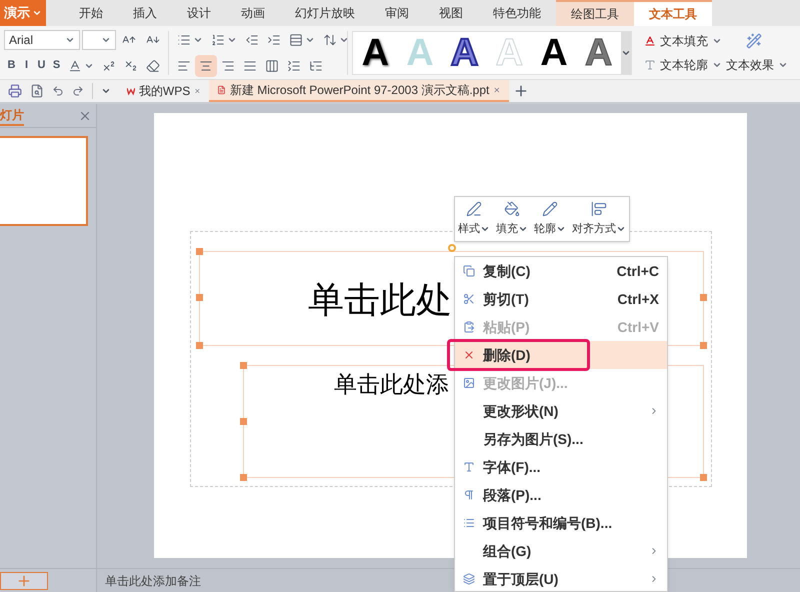  What do you see at coordinates (380, 301) in the screenshot?
I see `title-text: 单击此处` at bounding box center [380, 301].